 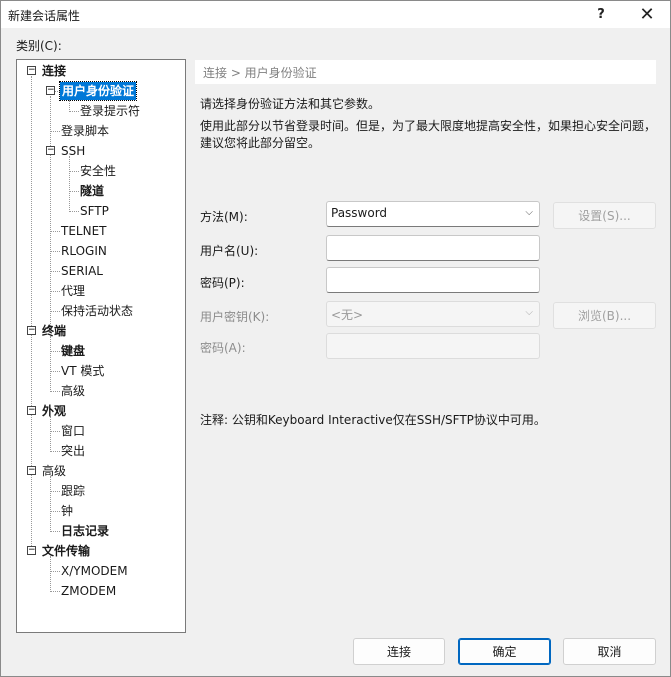 I want to click on username-input, so click(x=433, y=248).